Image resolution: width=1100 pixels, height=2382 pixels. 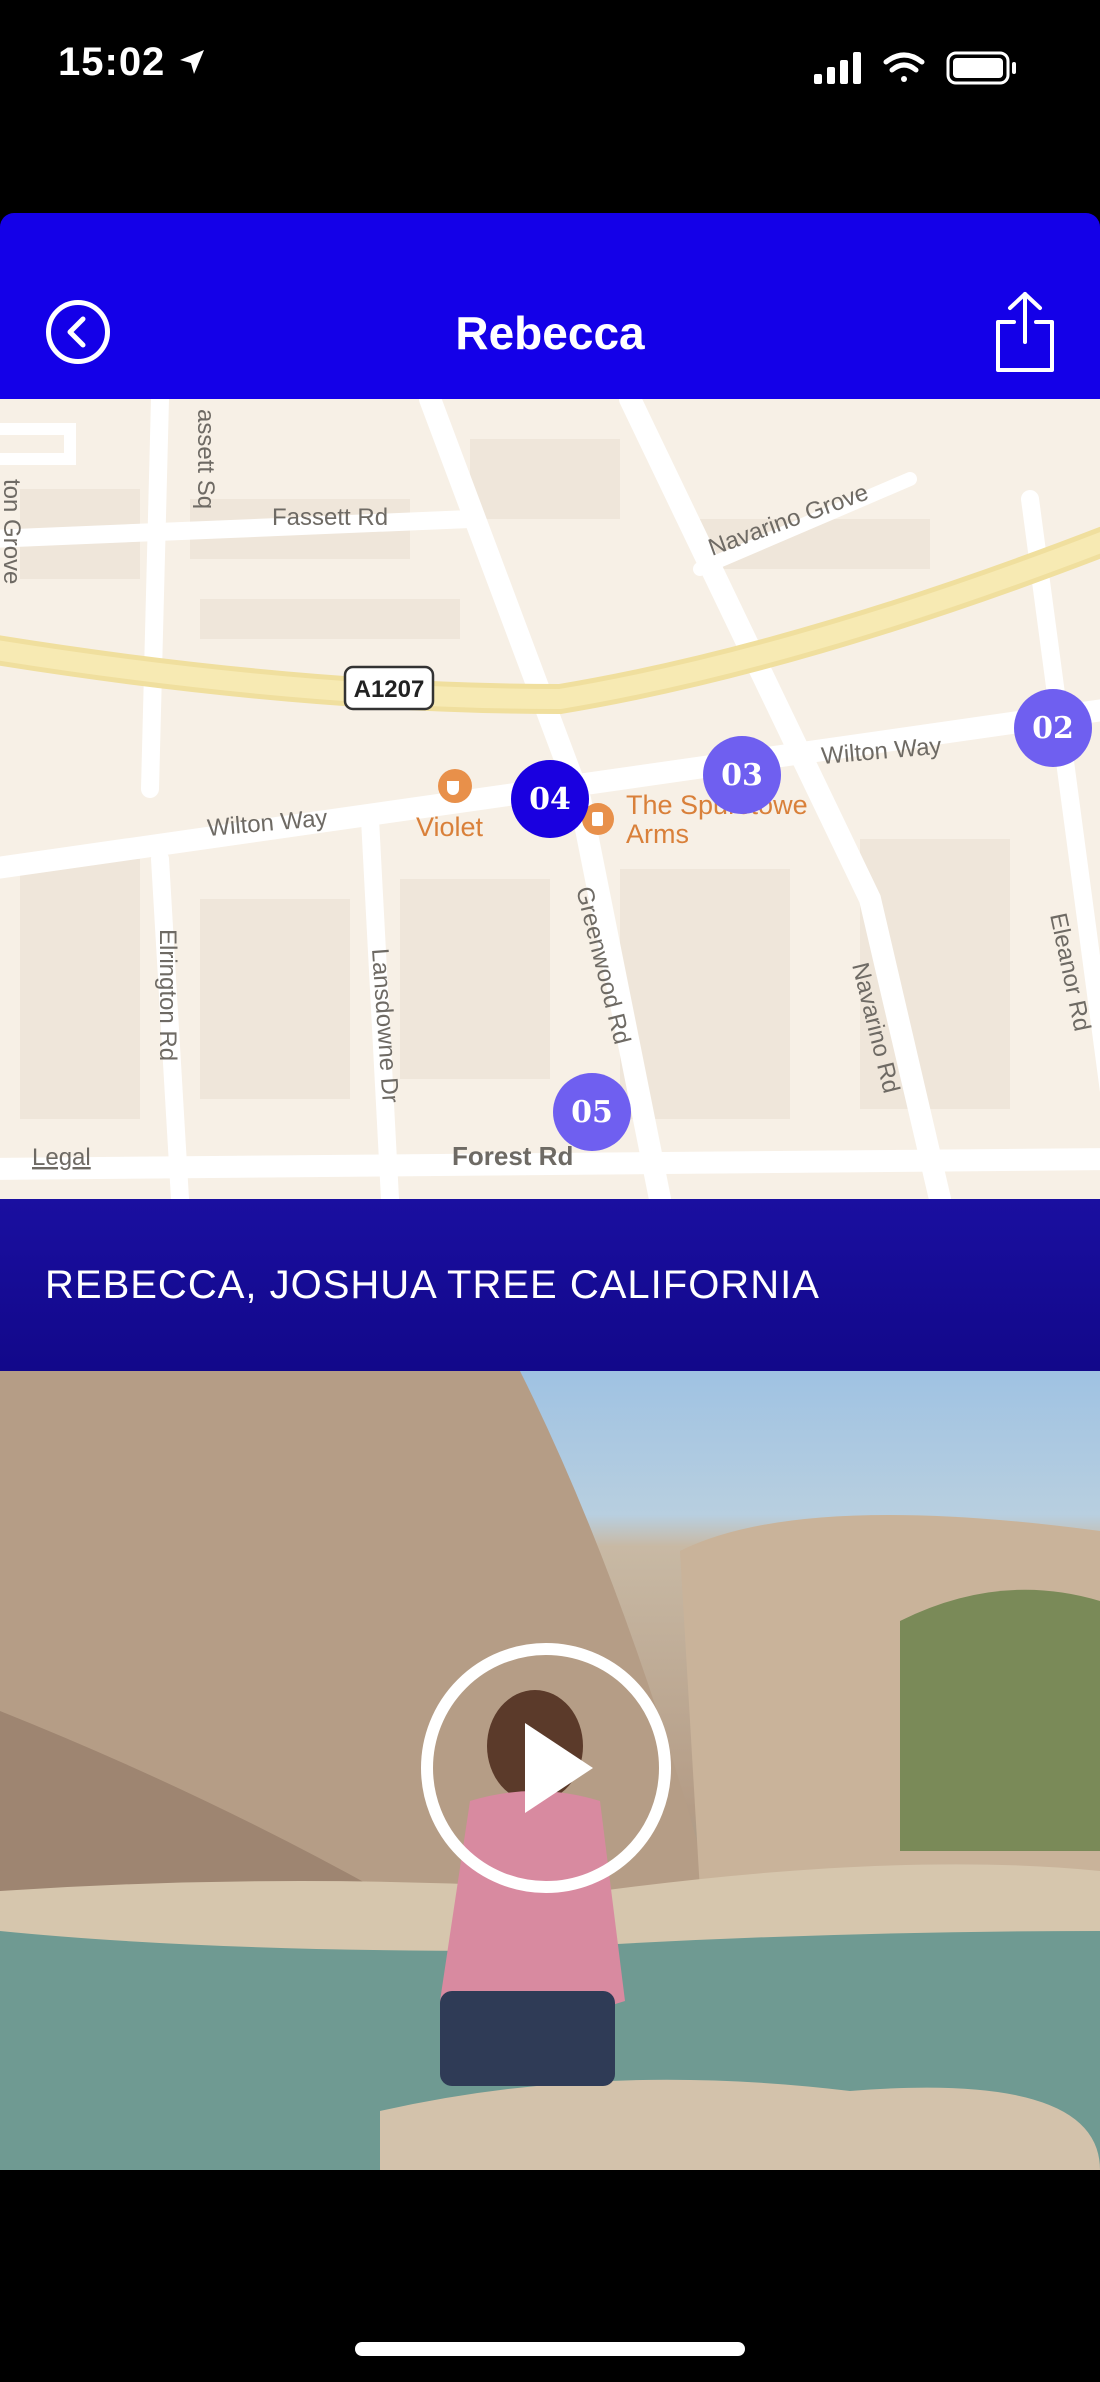 What do you see at coordinates (330, 517) in the screenshot?
I see `street-label: Fassett Rd` at bounding box center [330, 517].